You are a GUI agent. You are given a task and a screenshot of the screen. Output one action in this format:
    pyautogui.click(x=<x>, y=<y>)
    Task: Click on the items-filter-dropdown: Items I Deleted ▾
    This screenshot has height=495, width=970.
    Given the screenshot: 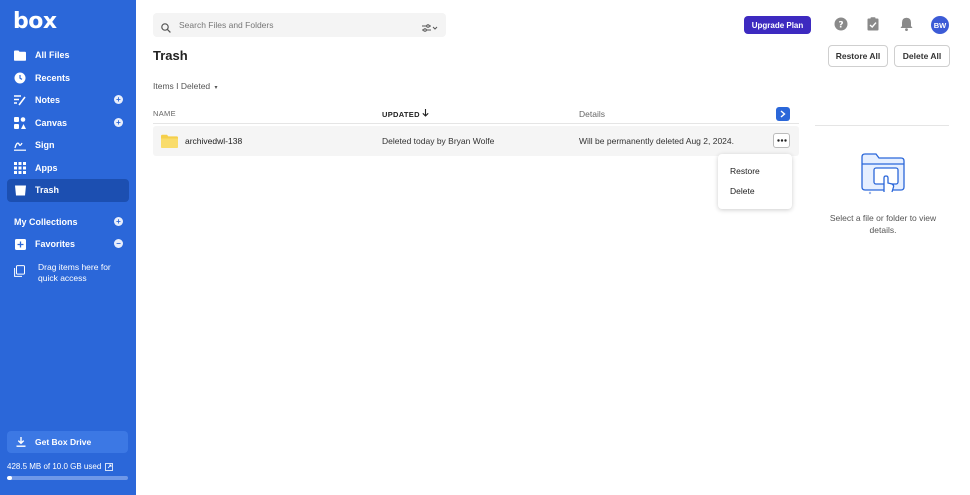 What is the action you would take?
    pyautogui.click(x=185, y=86)
    